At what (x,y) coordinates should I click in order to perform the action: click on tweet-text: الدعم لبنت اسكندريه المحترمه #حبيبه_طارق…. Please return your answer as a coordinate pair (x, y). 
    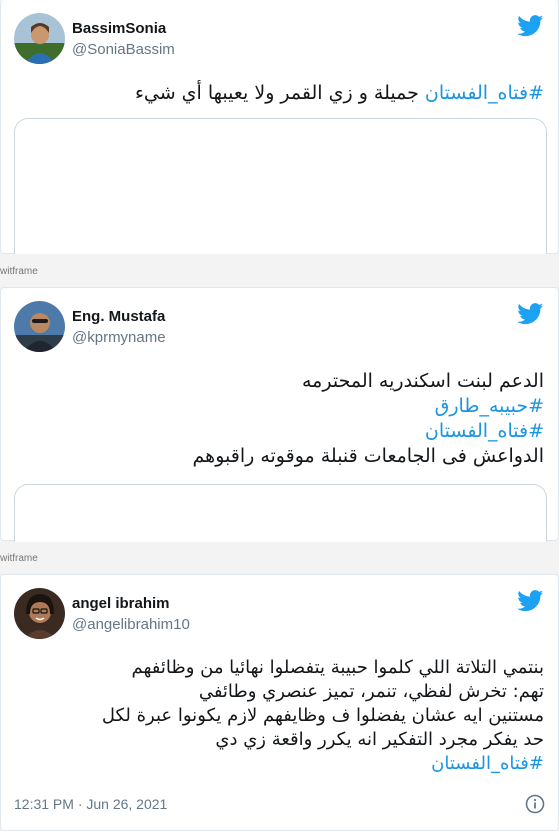
    Looking at the image, I should click on (279, 419).